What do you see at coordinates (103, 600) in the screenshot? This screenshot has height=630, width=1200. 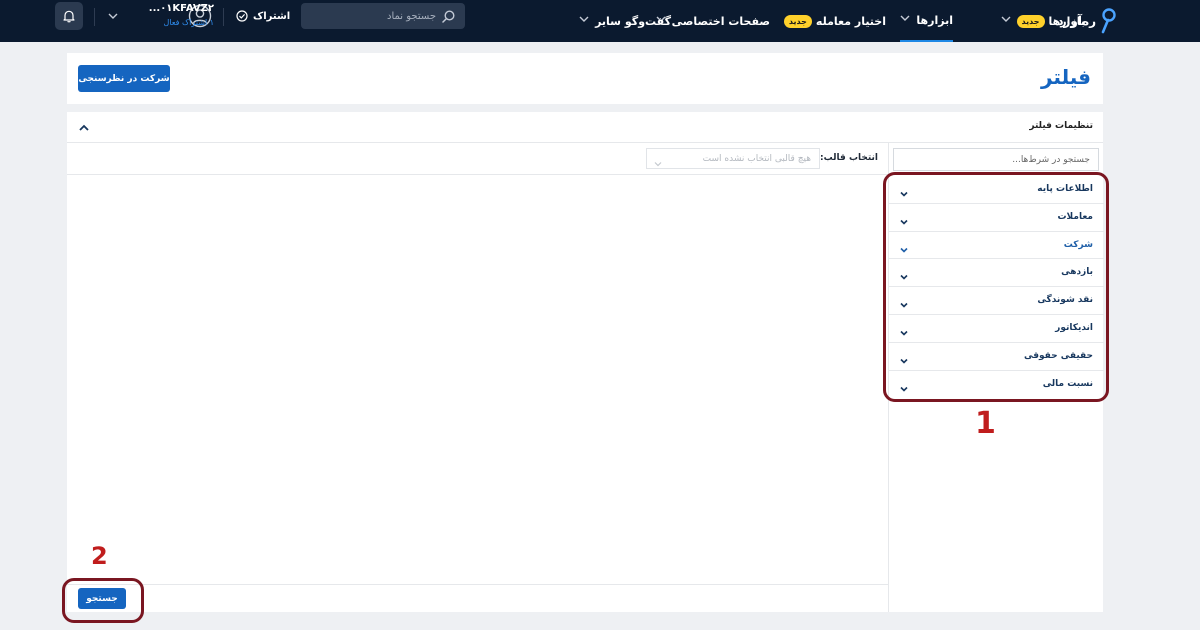 I see `annotation-box-search` at bounding box center [103, 600].